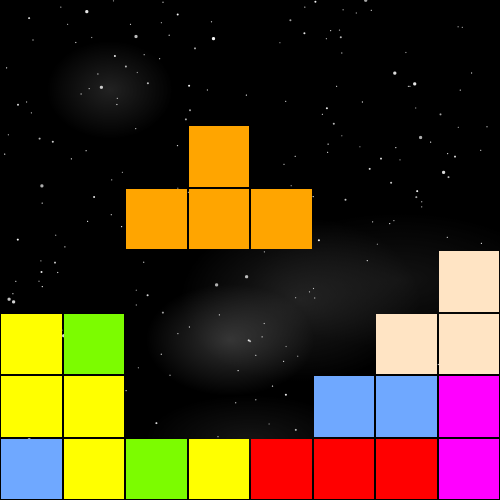 This screenshot has width=500, height=500. I want to click on settled-block-blue, so click(343, 406).